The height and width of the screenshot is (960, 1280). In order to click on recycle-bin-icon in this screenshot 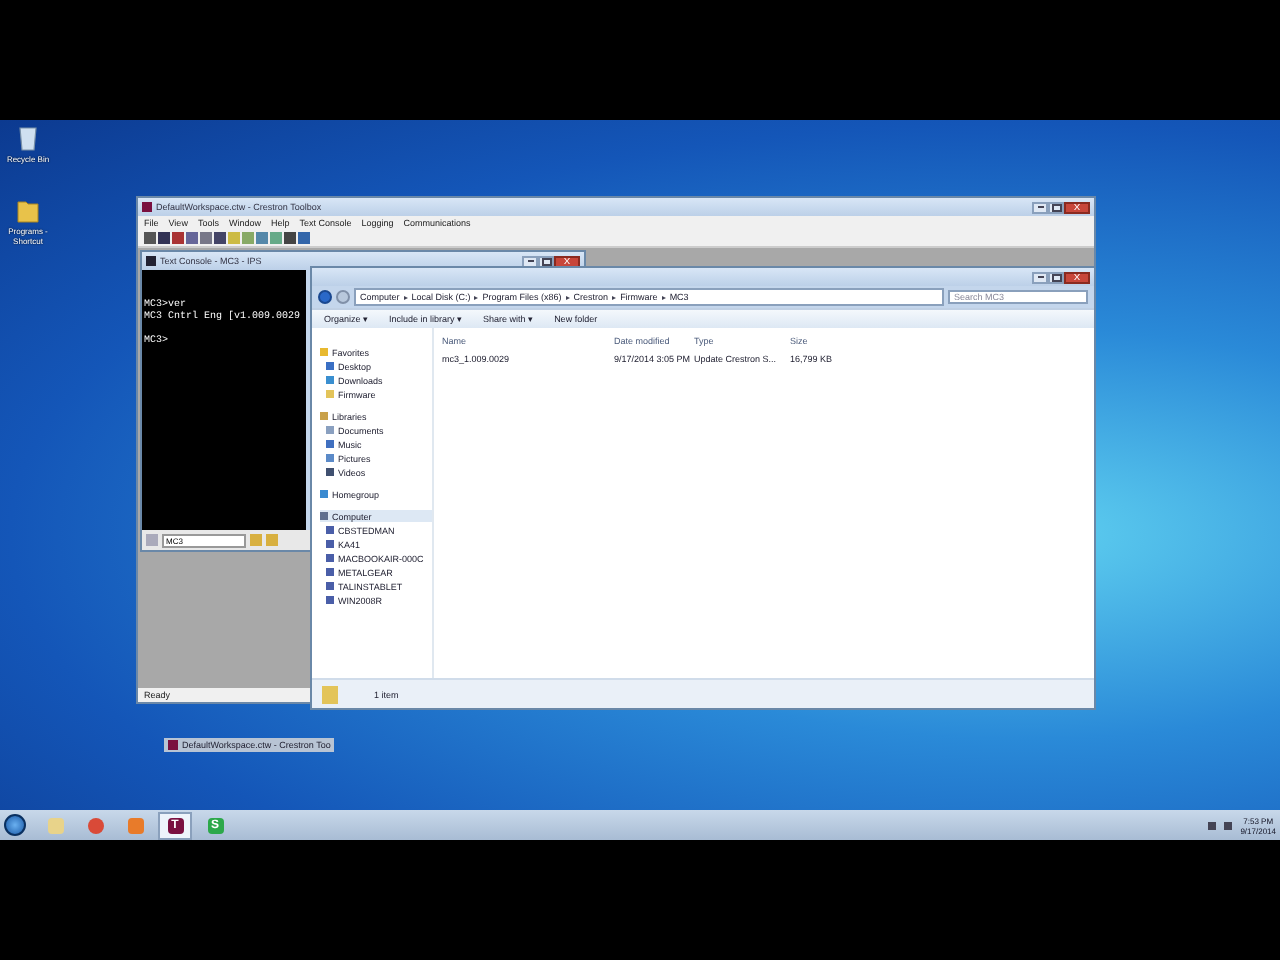, I will do `click(28, 138)`.